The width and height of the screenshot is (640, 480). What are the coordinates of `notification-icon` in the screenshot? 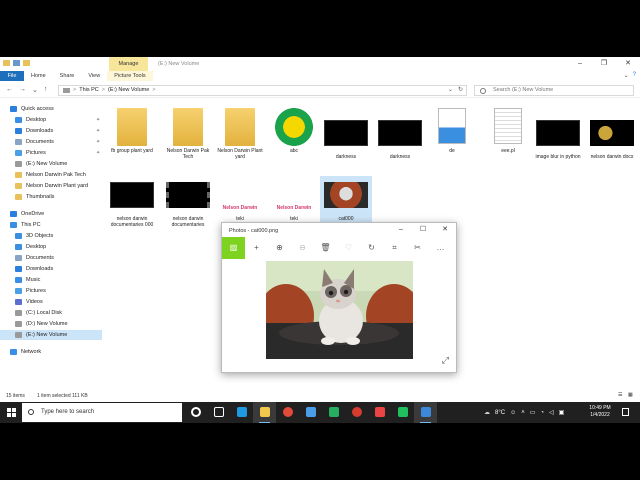 It's located at (625, 412).